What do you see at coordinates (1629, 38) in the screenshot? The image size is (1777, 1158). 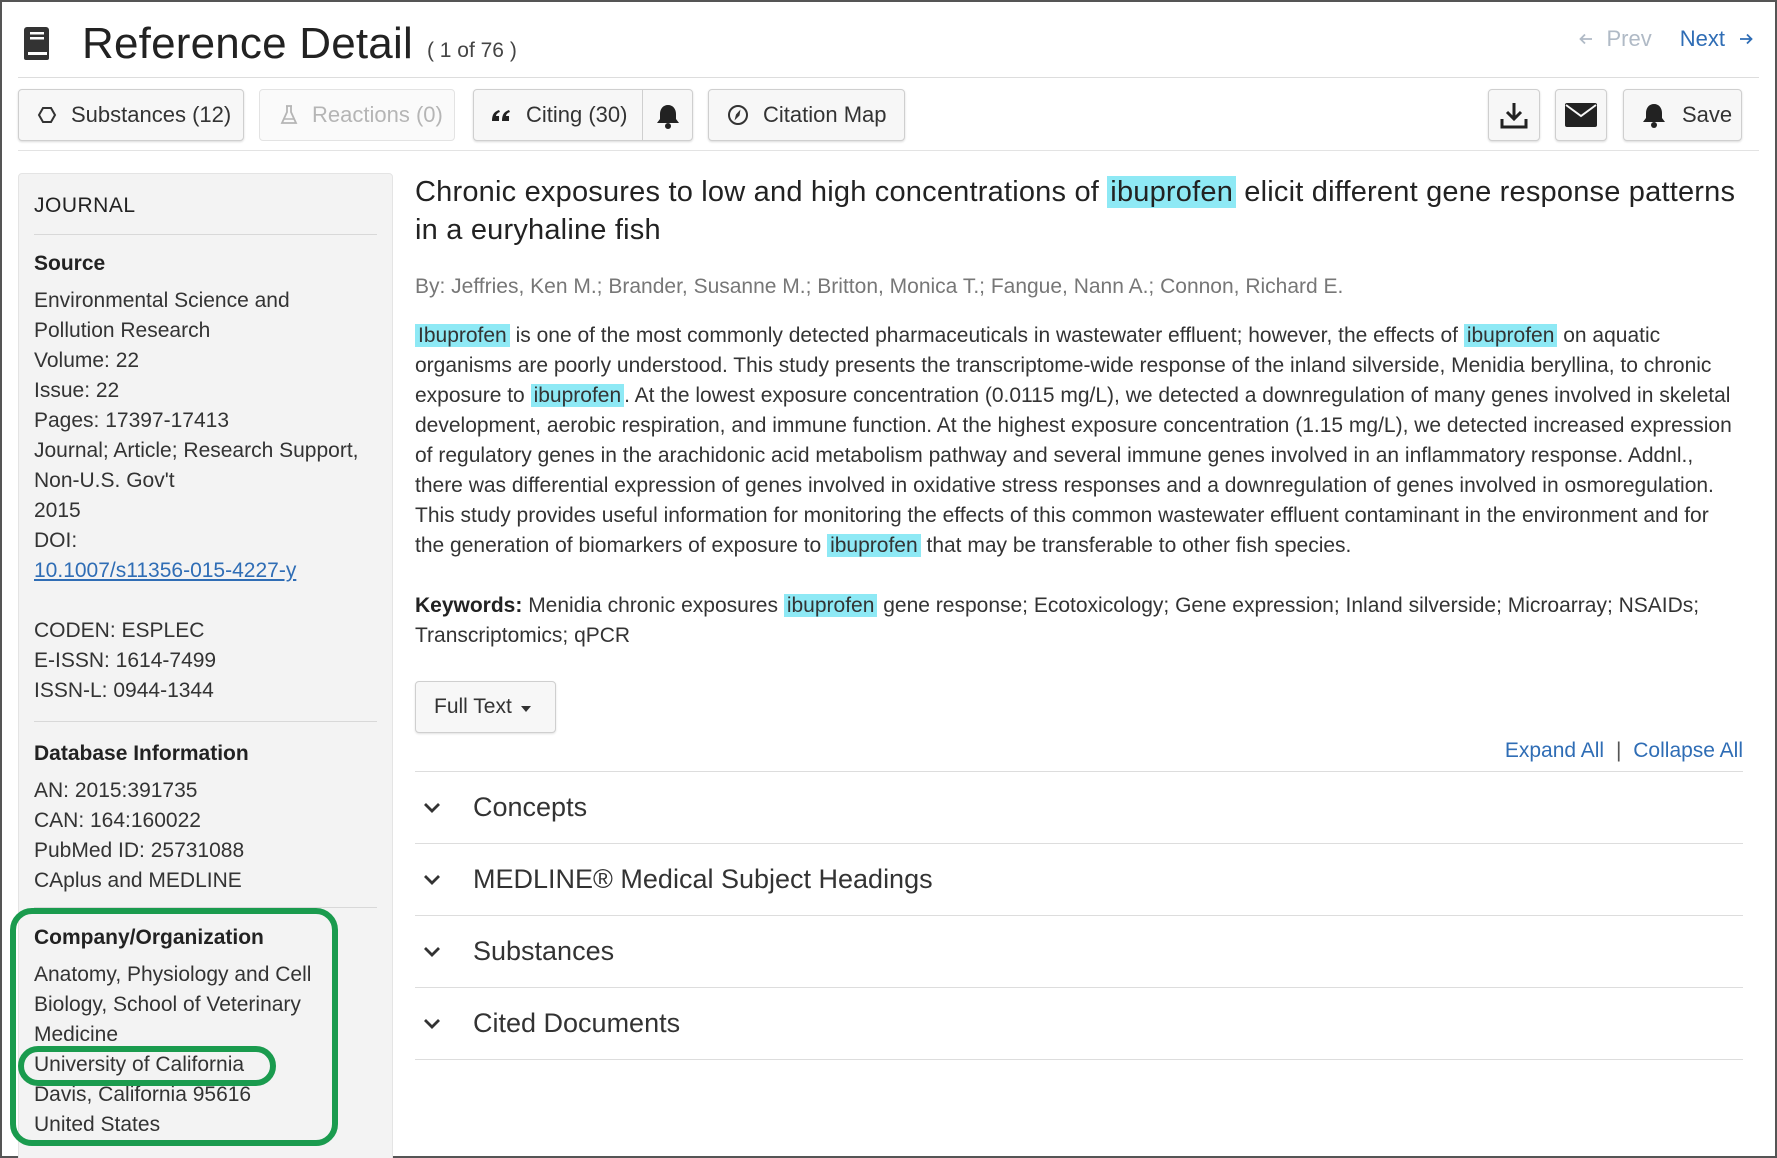 I see `prev-label: Prev` at bounding box center [1629, 38].